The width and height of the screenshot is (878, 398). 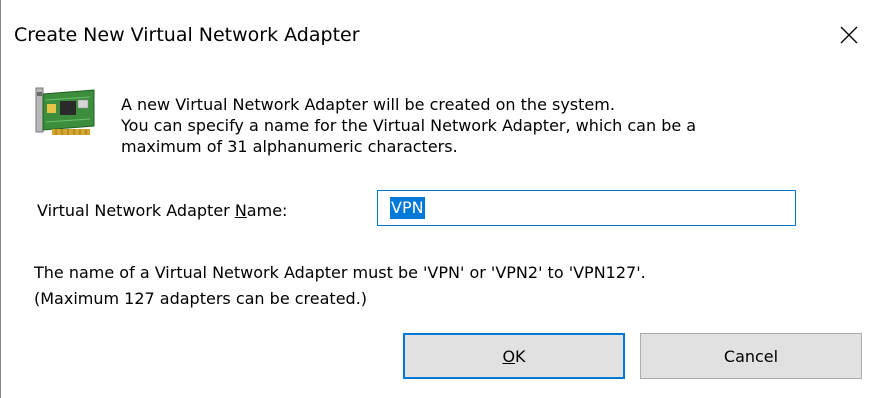 What do you see at coordinates (187, 35) in the screenshot?
I see `window-title: Create New Virtual Network Adapter` at bounding box center [187, 35].